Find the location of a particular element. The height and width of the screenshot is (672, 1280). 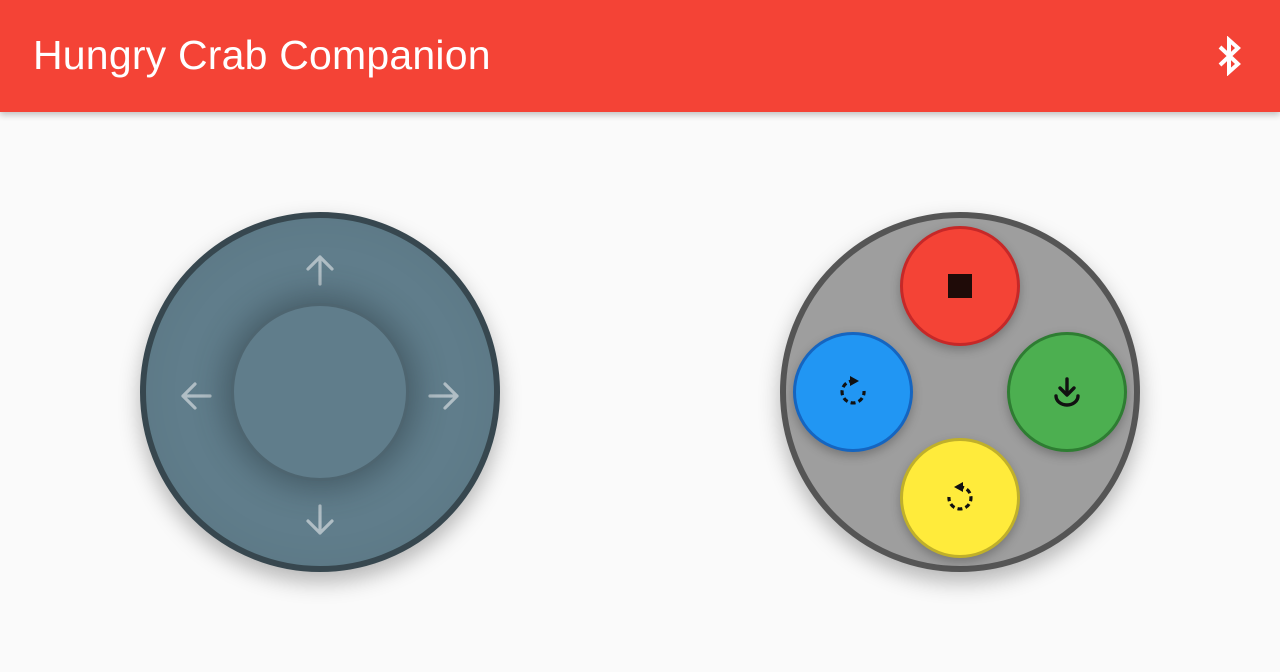

joystick-knob is located at coordinates (320, 392).